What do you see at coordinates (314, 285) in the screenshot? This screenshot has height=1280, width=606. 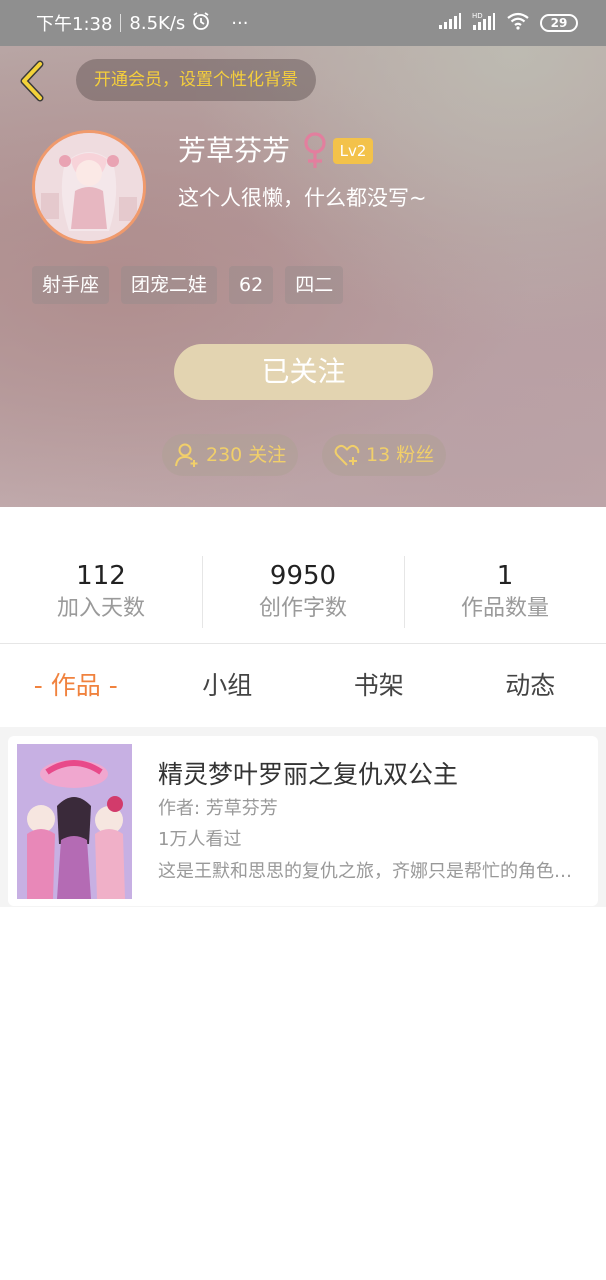 I see `tag-item: 四二` at bounding box center [314, 285].